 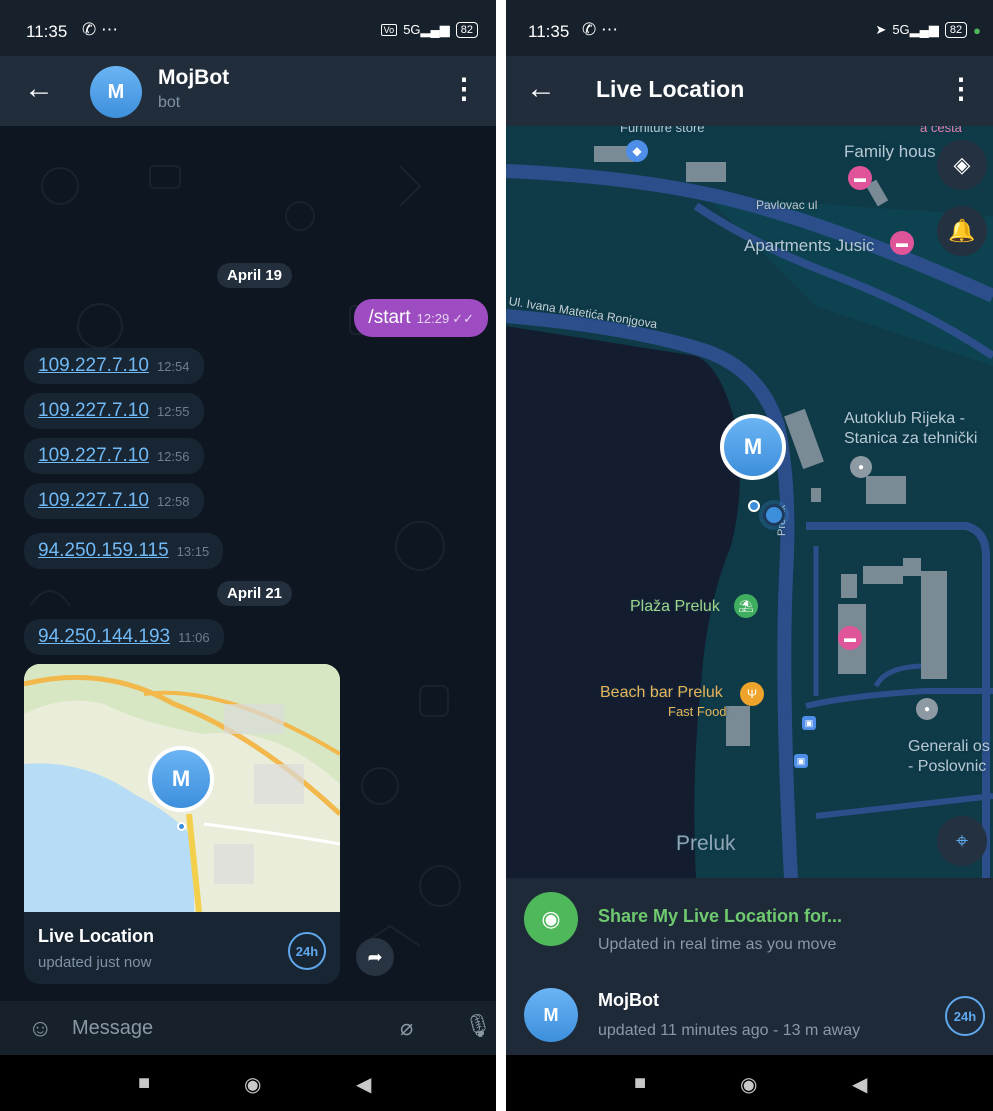 I want to click on location-avatar-marker: M, so click(x=181, y=779).